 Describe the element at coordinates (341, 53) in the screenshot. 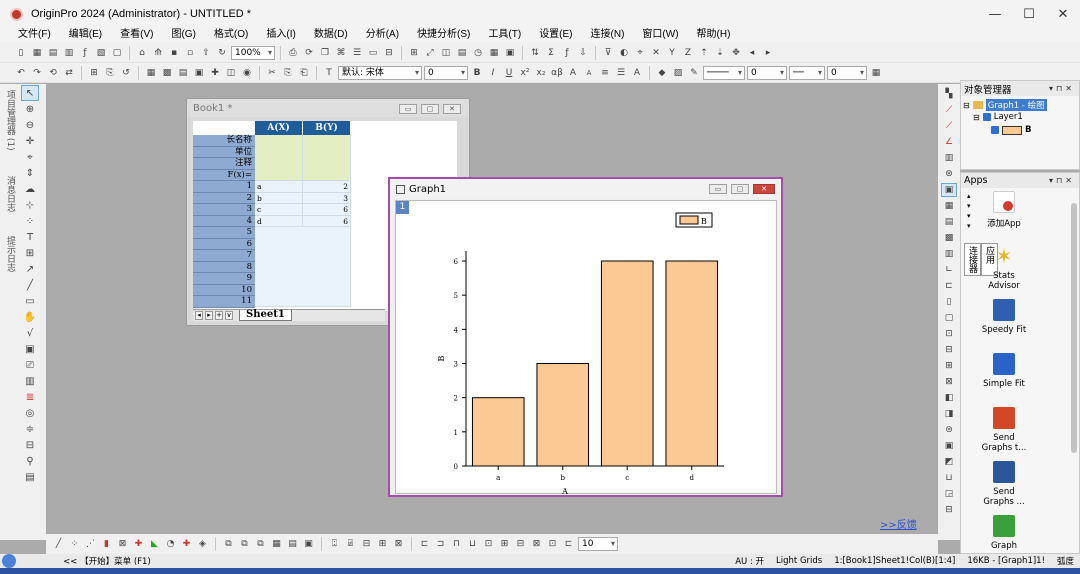

I see `code-builder-icon: ⌘` at that location.